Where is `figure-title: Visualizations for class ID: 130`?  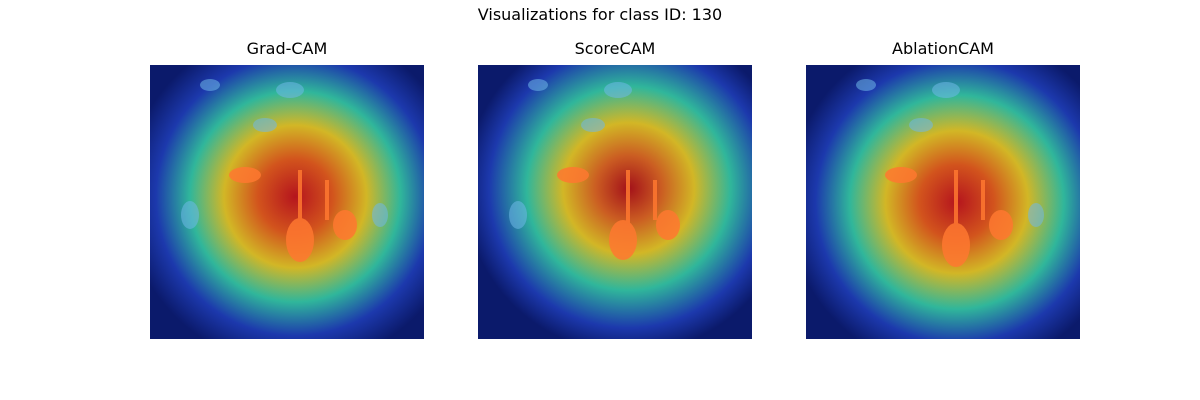
figure-title: Visualizations for class ID: 130 is located at coordinates (600, 14).